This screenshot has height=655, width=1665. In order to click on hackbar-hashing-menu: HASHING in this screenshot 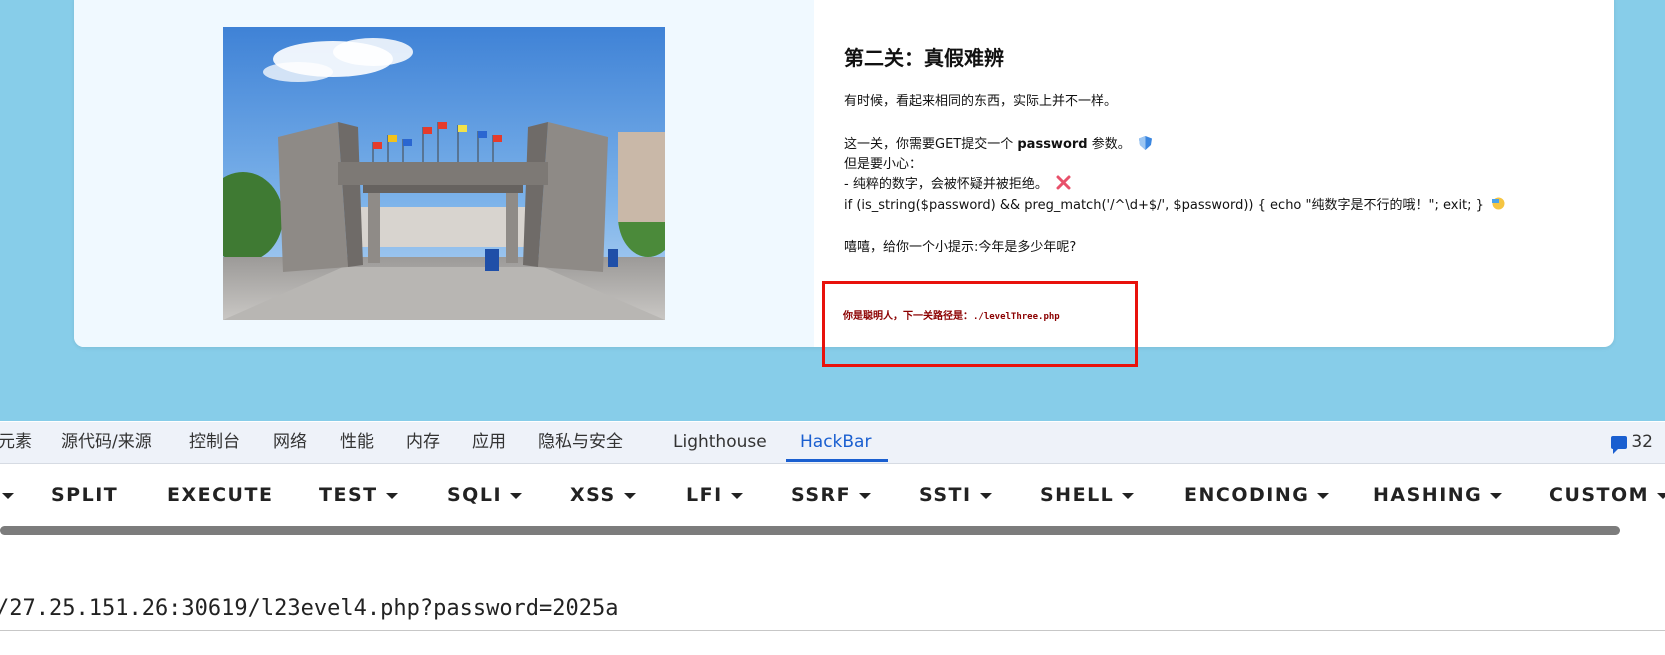, I will do `click(1438, 495)`.